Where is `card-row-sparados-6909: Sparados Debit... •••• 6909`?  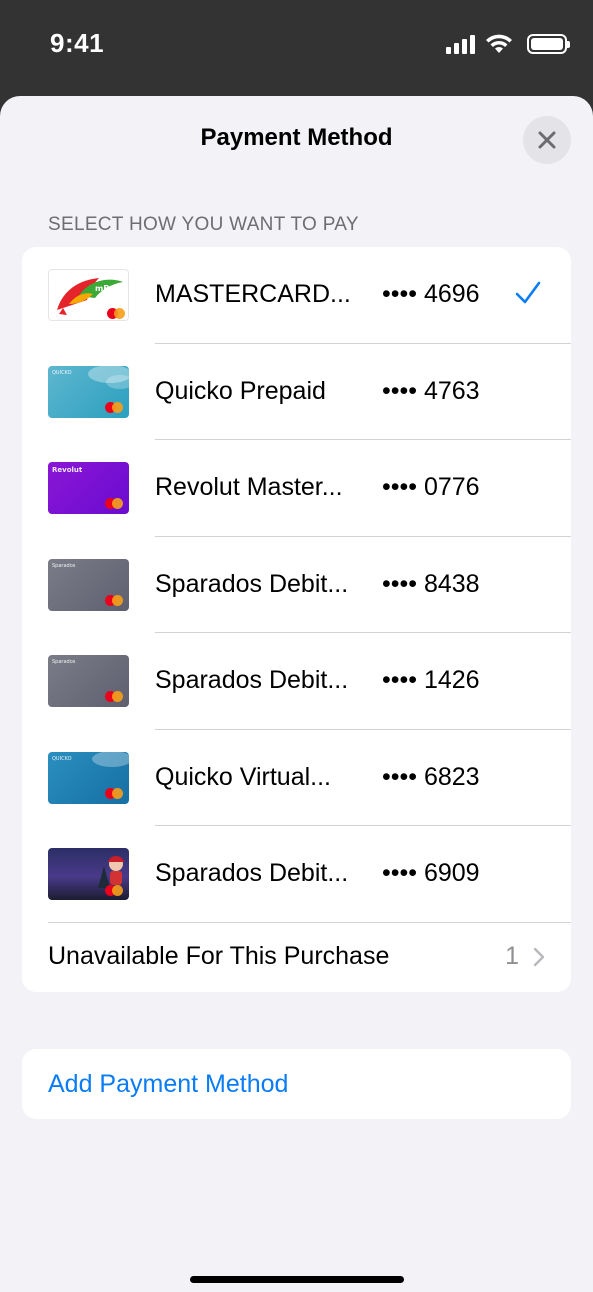 card-row-sparados-6909: Sparados Debit... •••• 6909 is located at coordinates (296, 874).